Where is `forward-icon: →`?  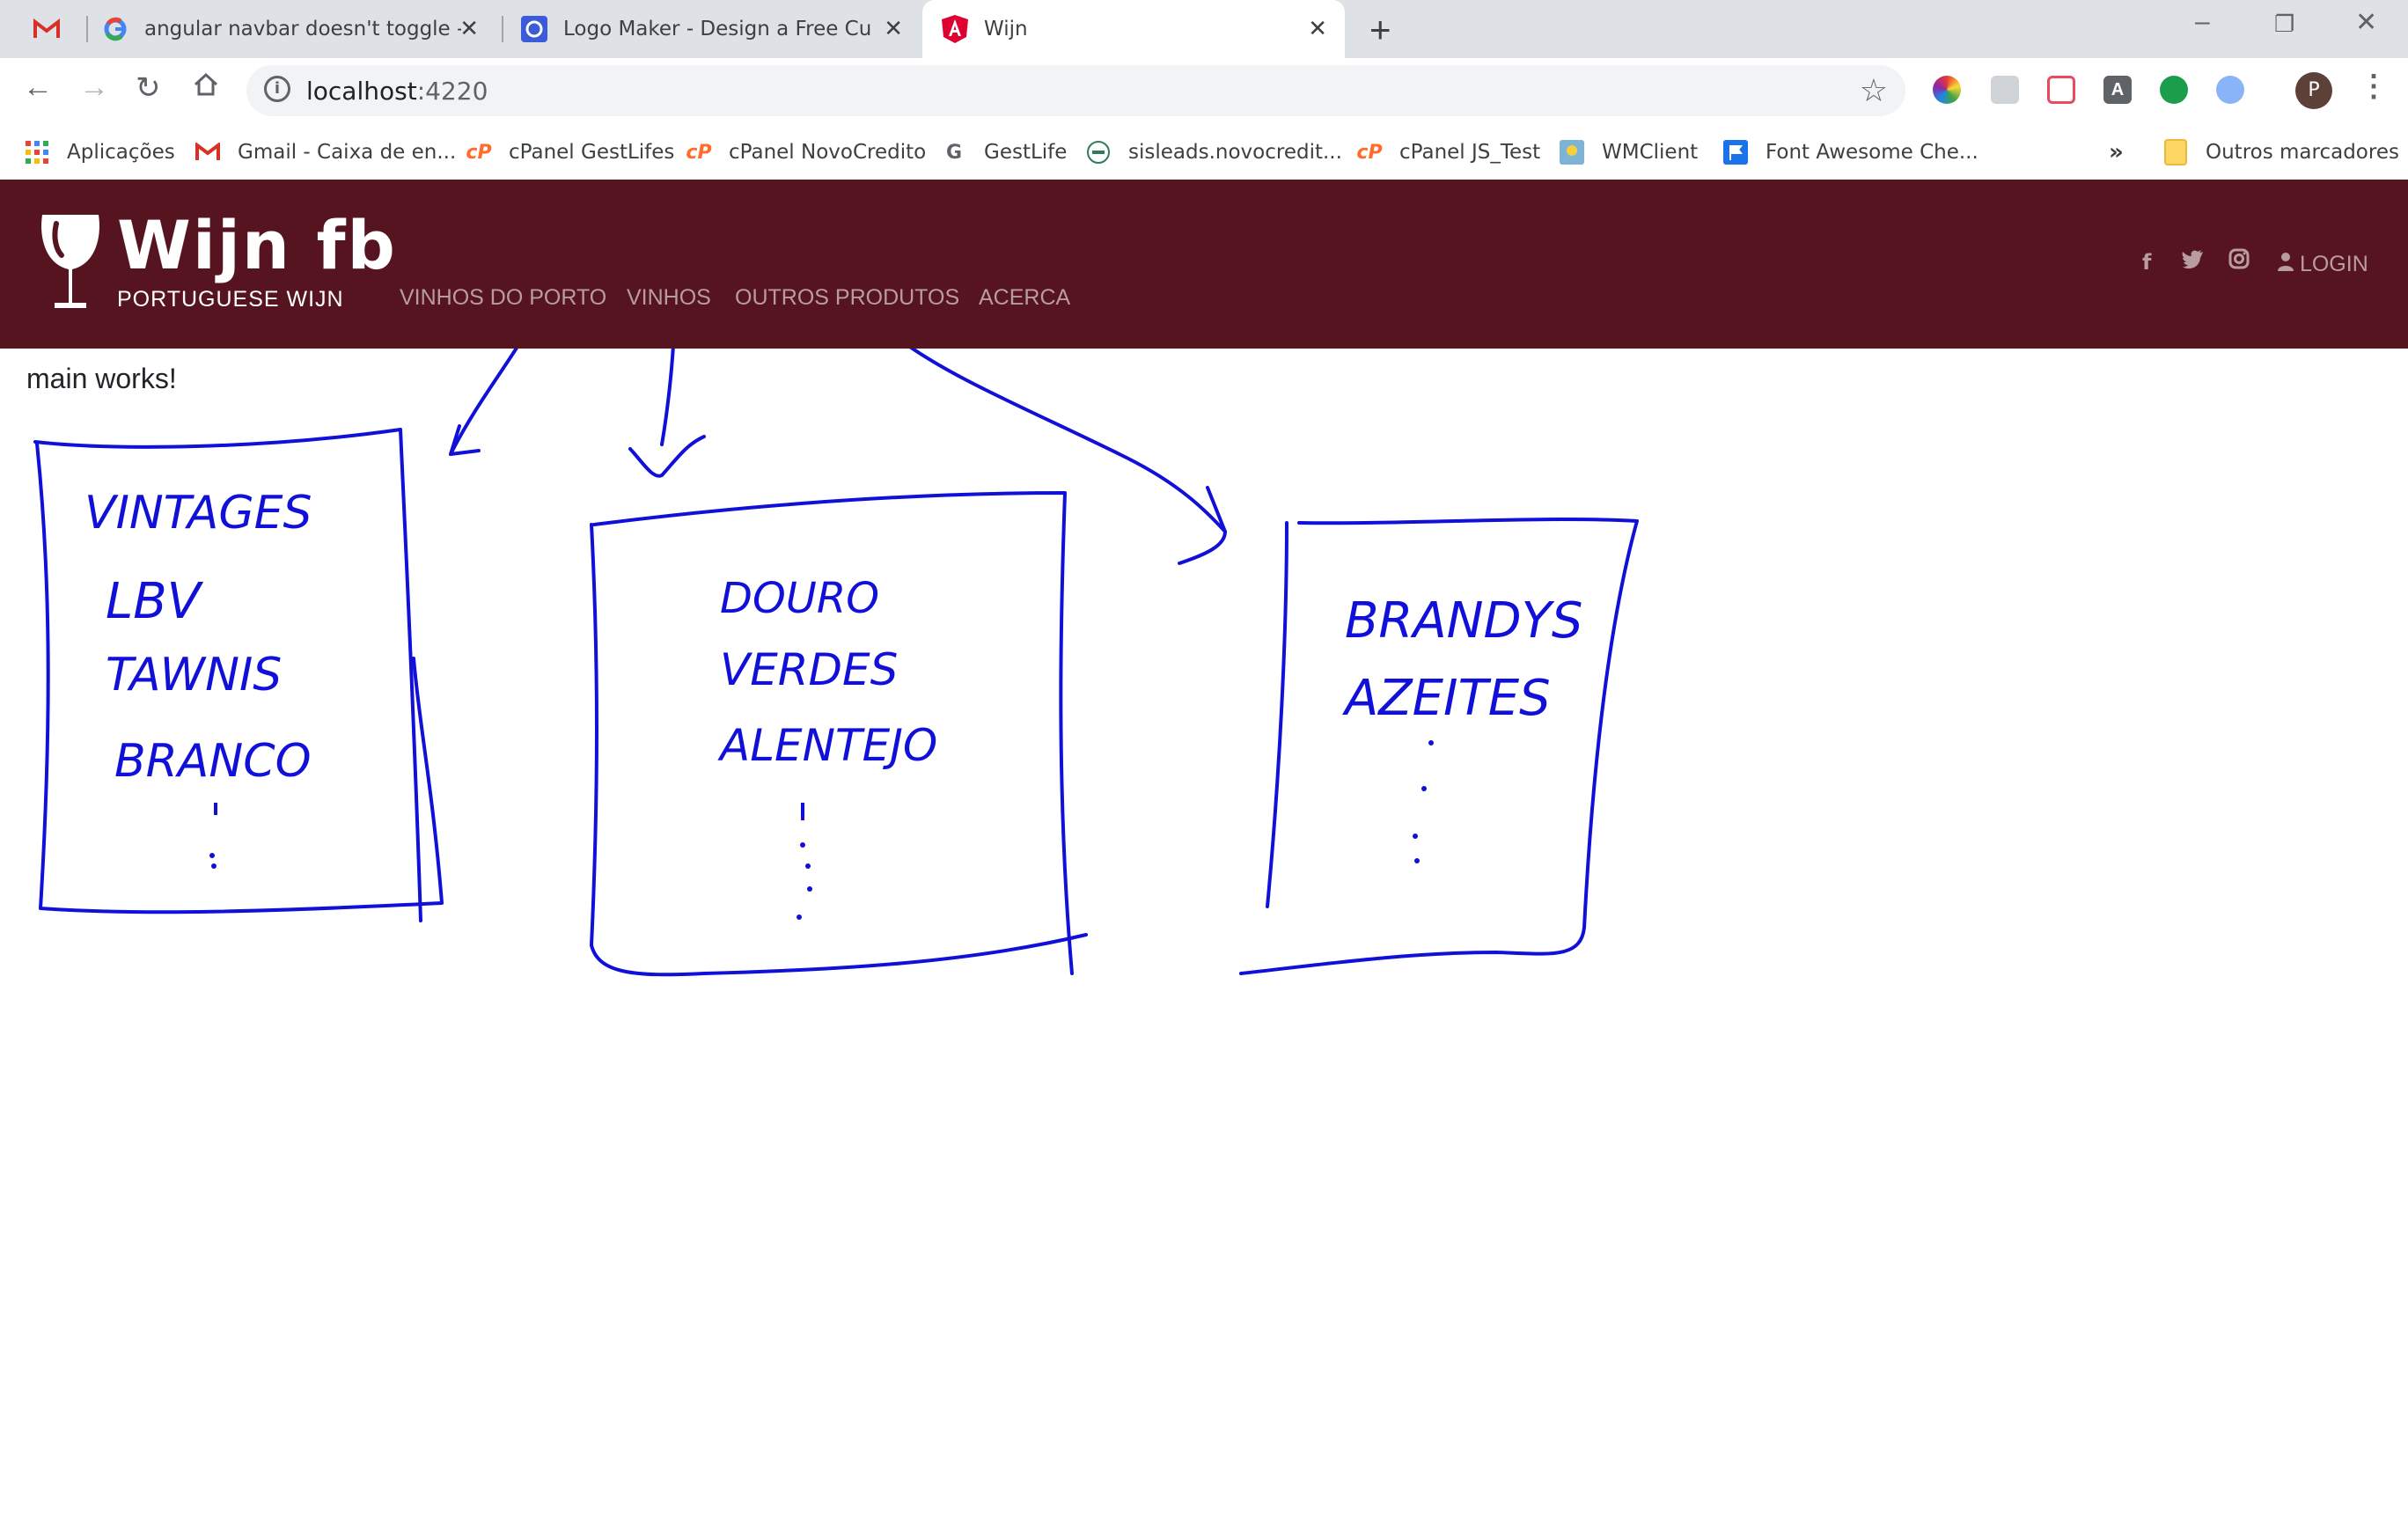
forward-icon: → is located at coordinates (94, 87).